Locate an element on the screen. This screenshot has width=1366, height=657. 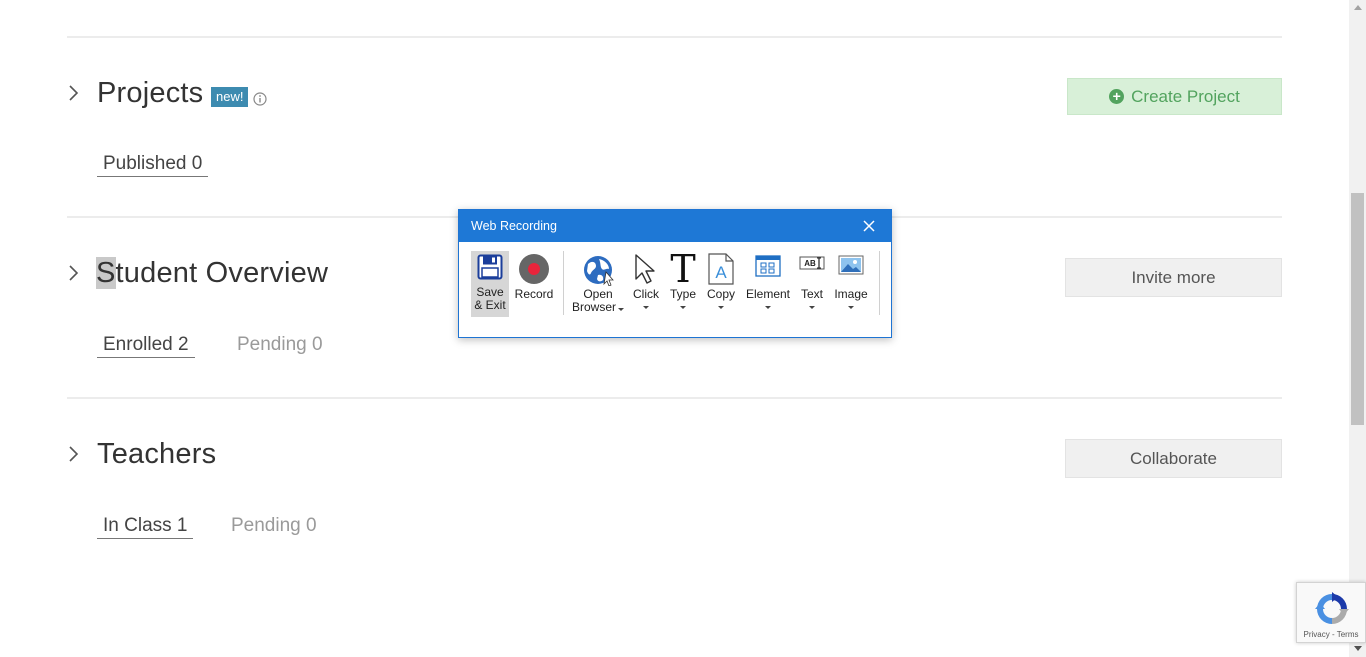
svg-text: AB is located at coordinates (810, 263).